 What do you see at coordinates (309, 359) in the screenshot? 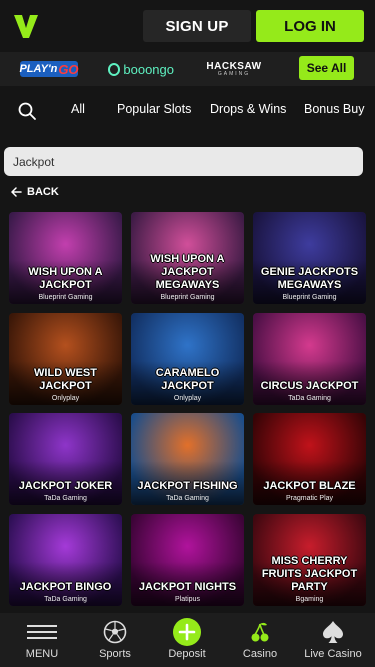
I see `game-card: Circus Jackpot TaDa Gaming` at bounding box center [309, 359].